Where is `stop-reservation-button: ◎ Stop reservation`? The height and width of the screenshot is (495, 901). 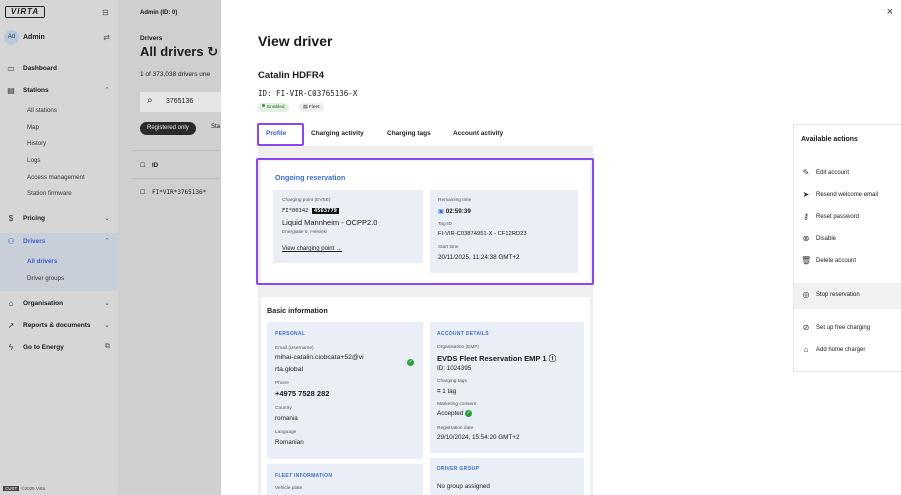
stop-reservation-button: ◎ Stop reservation is located at coordinates (851, 296).